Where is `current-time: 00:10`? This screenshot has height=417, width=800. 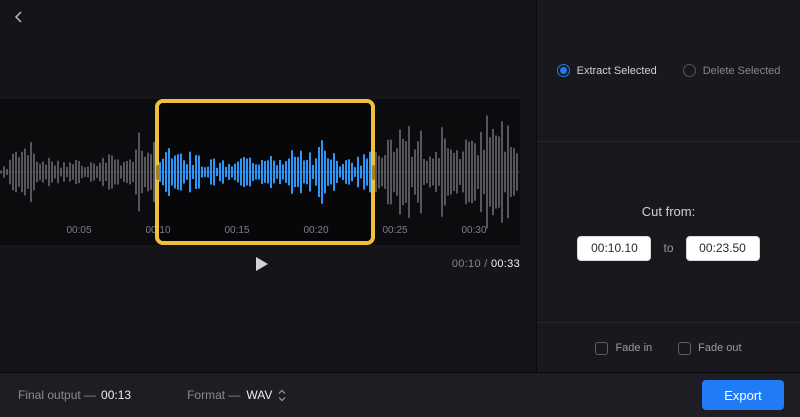
current-time: 00:10 is located at coordinates (466, 264).